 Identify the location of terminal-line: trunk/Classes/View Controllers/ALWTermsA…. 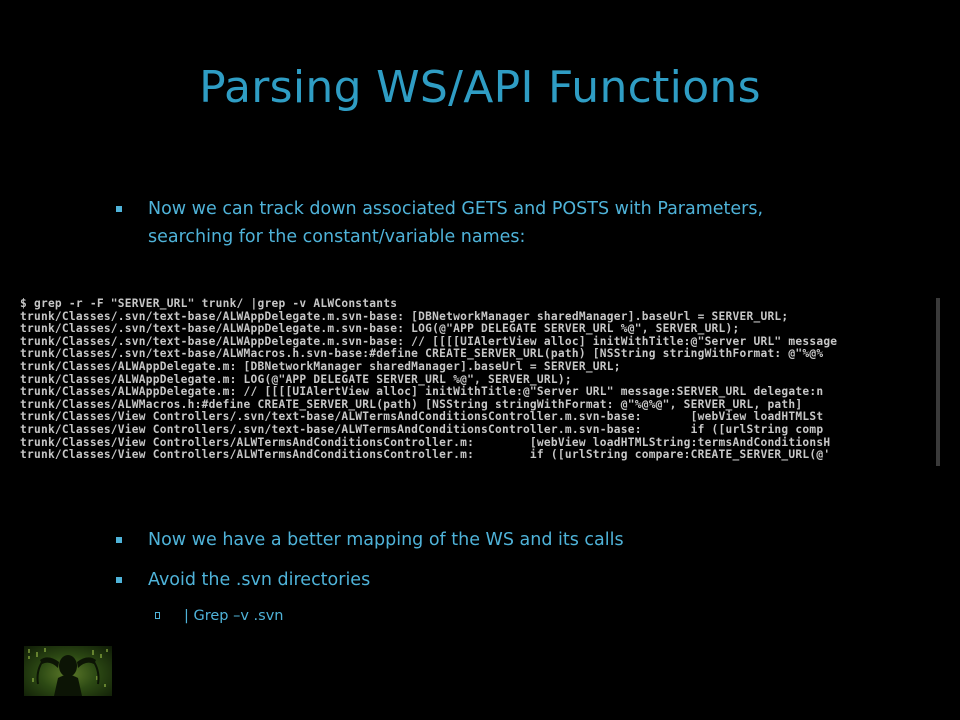
(425, 455).